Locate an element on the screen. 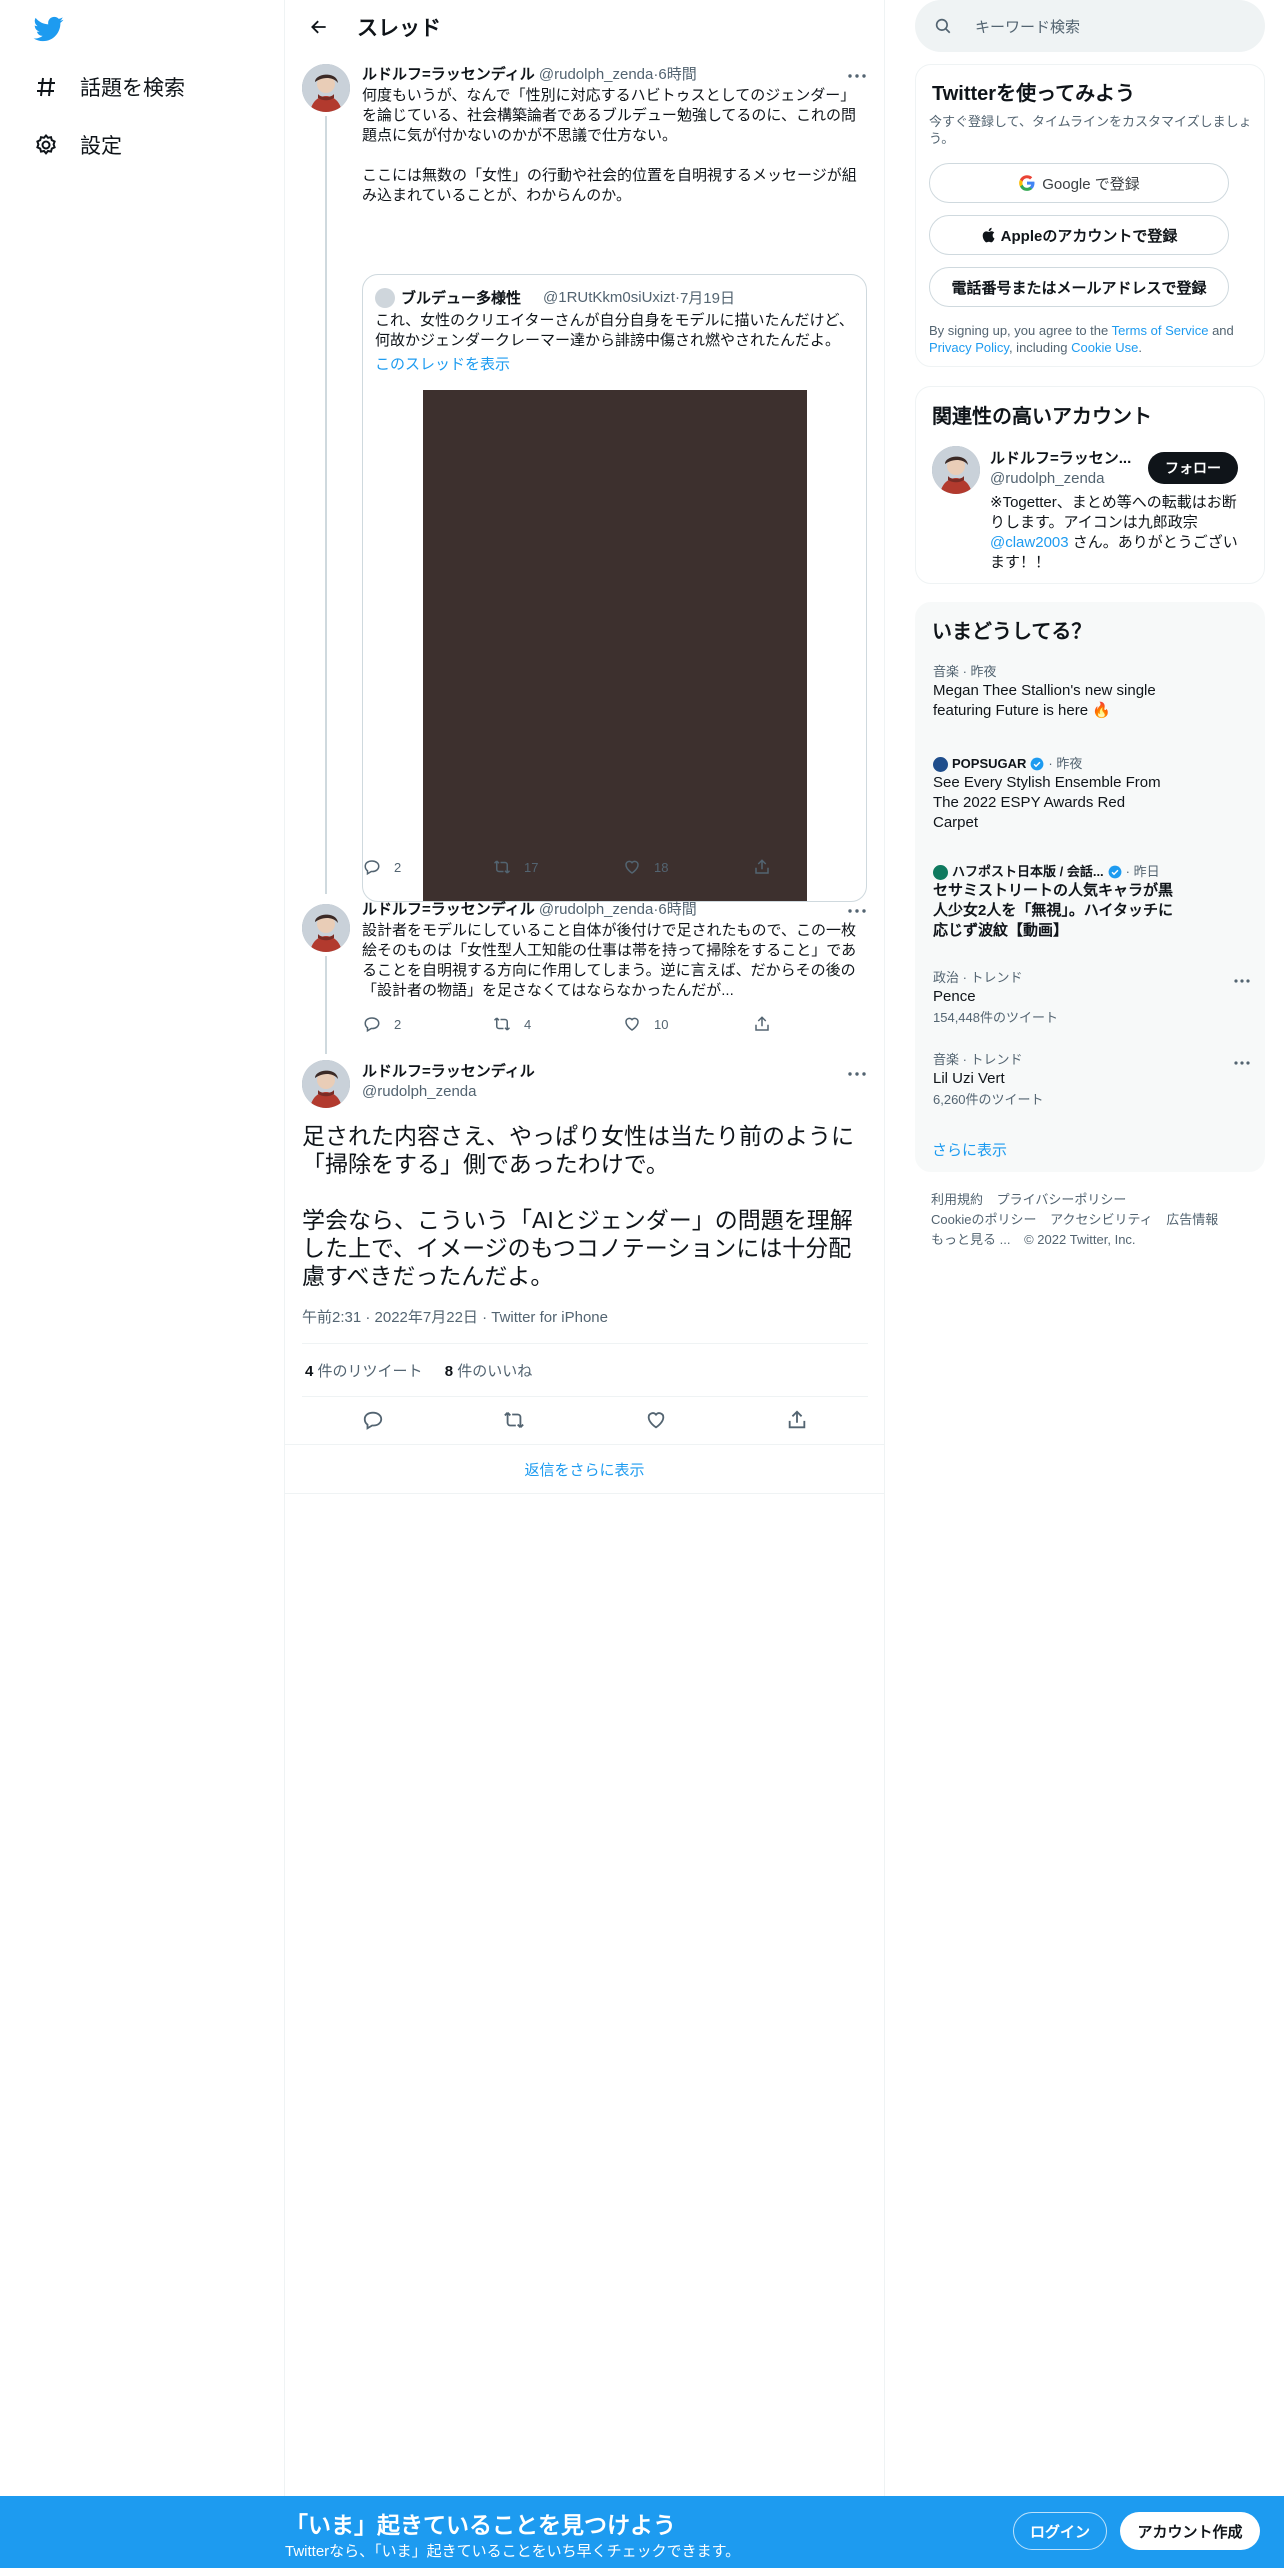  focused-tweet-actions is located at coordinates (585, 1420).